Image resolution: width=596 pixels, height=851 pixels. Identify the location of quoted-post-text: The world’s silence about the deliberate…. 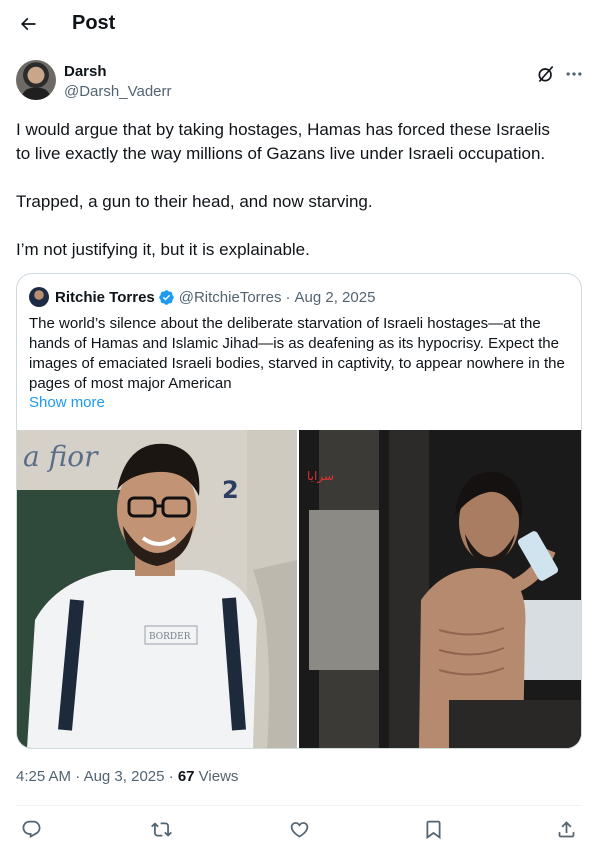
(297, 353).